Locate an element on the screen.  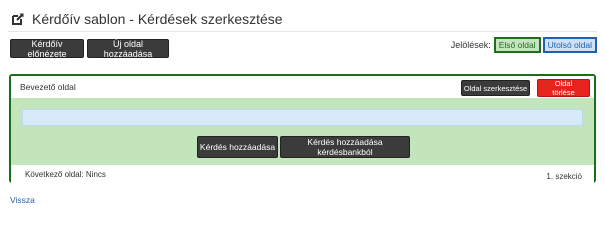
page-header: Kérdőív sablon - Kérdések szerkesztése is located at coordinates (146, 19).